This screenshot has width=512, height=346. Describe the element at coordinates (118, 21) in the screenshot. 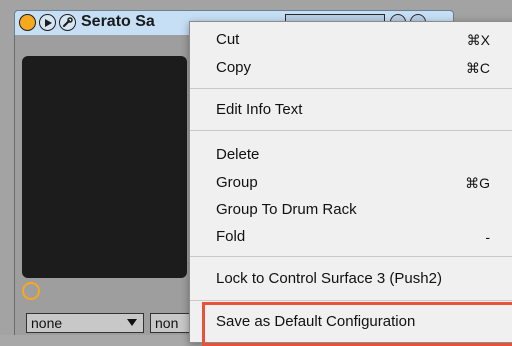

I see `device-title: Serato Sa` at that location.